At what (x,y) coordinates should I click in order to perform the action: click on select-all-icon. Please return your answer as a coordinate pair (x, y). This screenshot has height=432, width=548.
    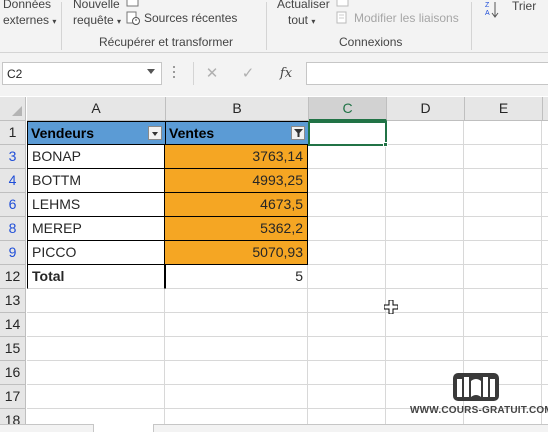
    Looking at the image, I should click on (17, 111).